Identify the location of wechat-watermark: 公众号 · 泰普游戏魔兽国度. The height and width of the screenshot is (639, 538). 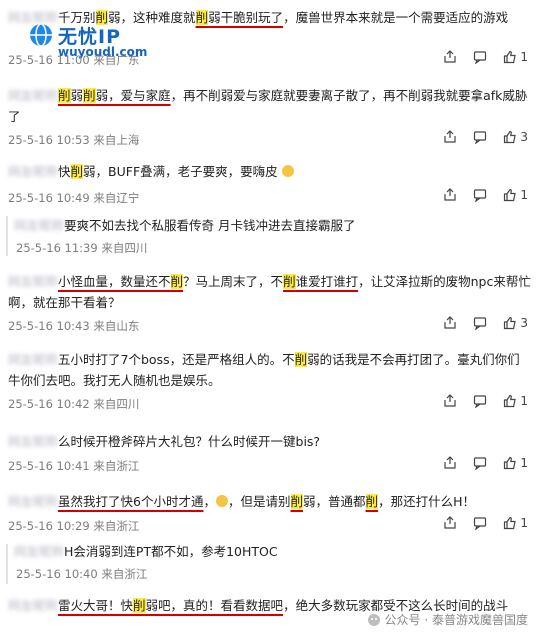
(447, 619).